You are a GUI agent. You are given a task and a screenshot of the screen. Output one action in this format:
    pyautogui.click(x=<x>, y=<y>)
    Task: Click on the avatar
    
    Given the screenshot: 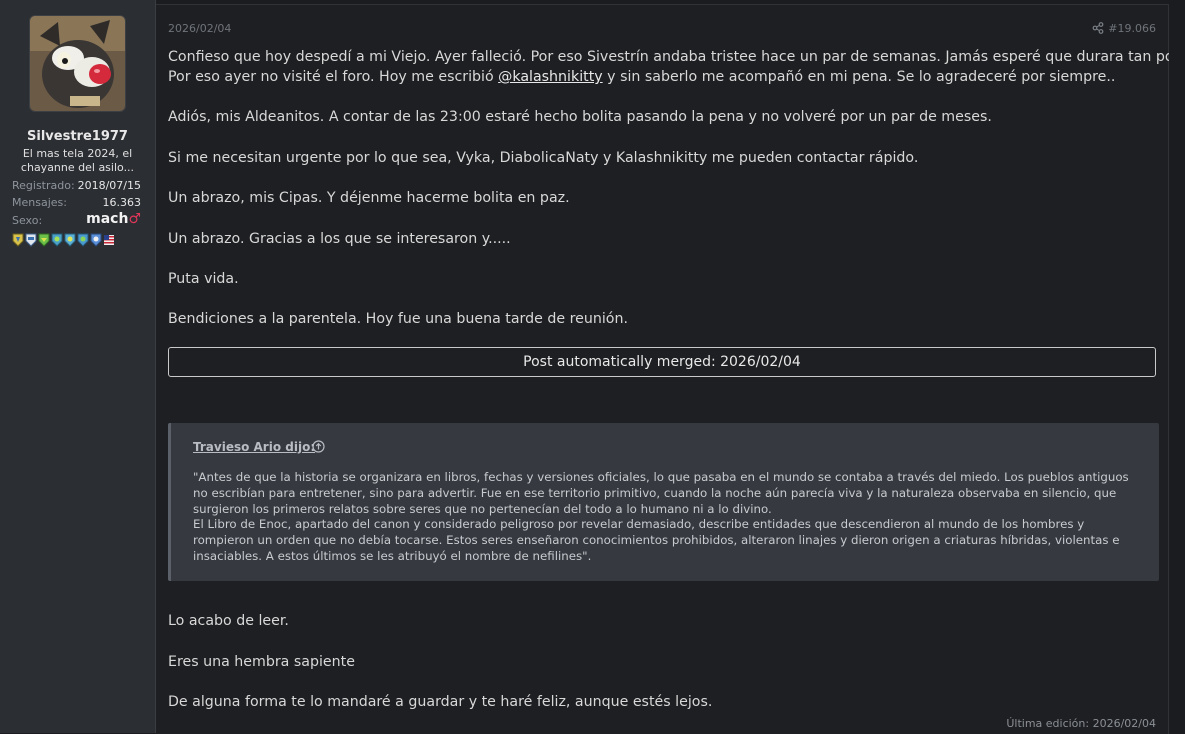 What is the action you would take?
    pyautogui.click(x=77, y=63)
    